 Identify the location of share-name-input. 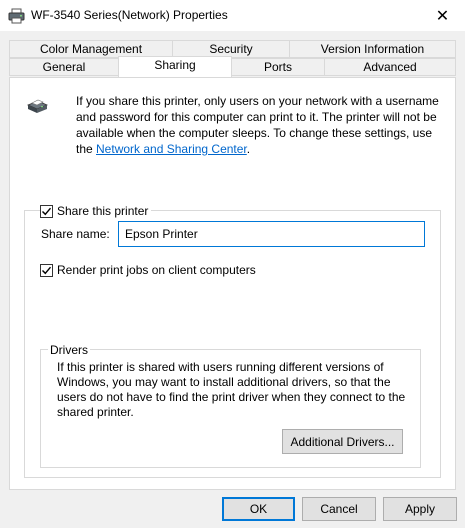
(271, 234).